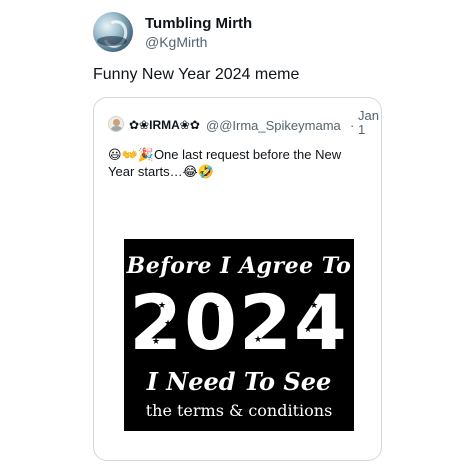 The width and height of the screenshot is (474, 474). What do you see at coordinates (198, 23) in the screenshot?
I see `author-display-name: Tumbling Mirth` at bounding box center [198, 23].